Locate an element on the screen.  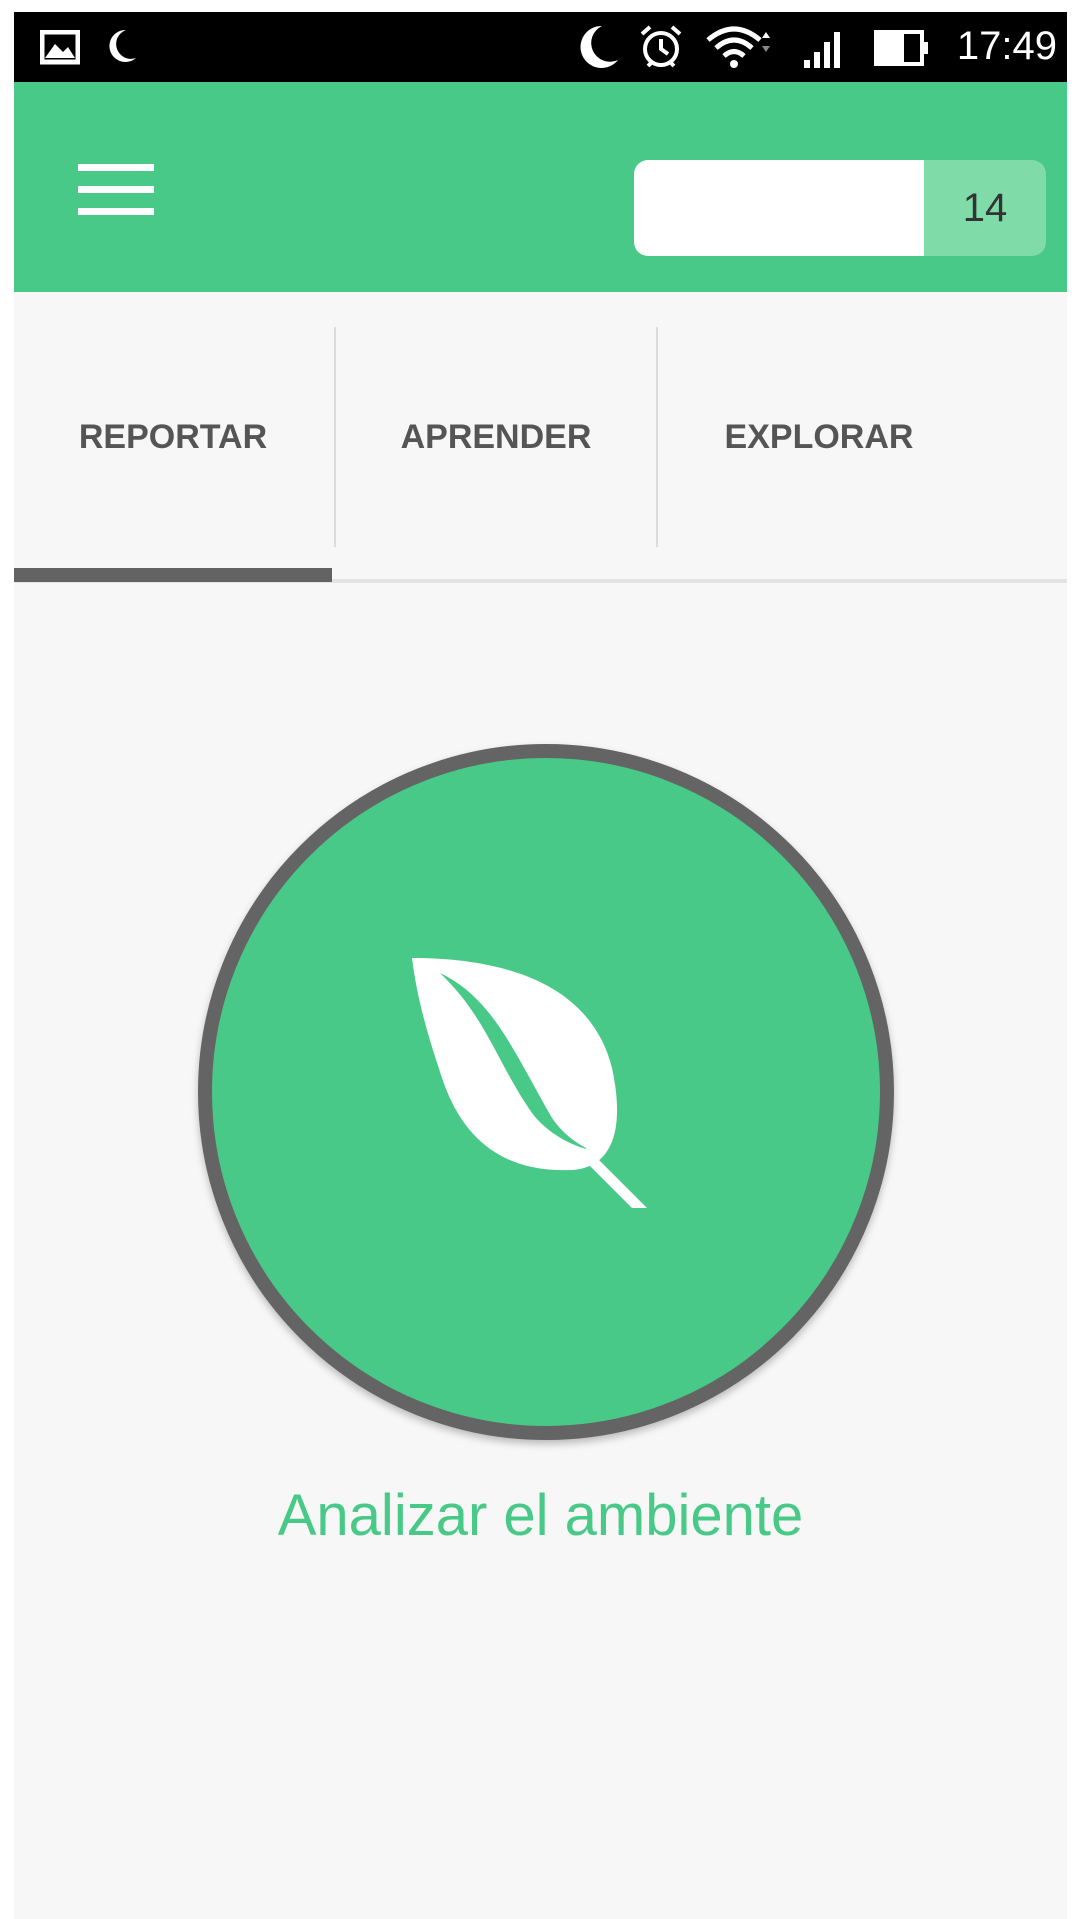
app-bar: 14 is located at coordinates (540, 187).